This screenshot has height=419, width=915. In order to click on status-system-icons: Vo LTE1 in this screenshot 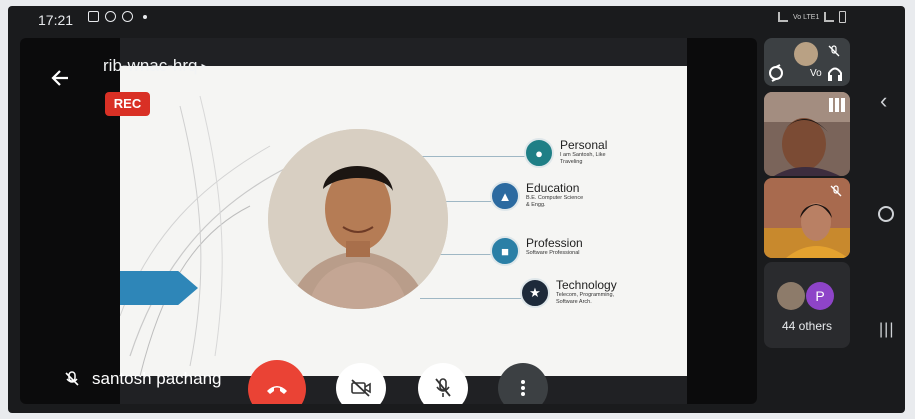, I will do `click(812, 17)`.